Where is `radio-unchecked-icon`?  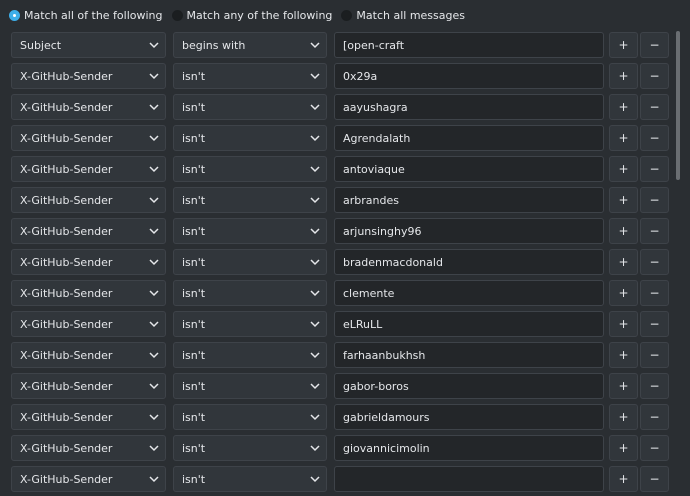 radio-unchecked-icon is located at coordinates (177, 15).